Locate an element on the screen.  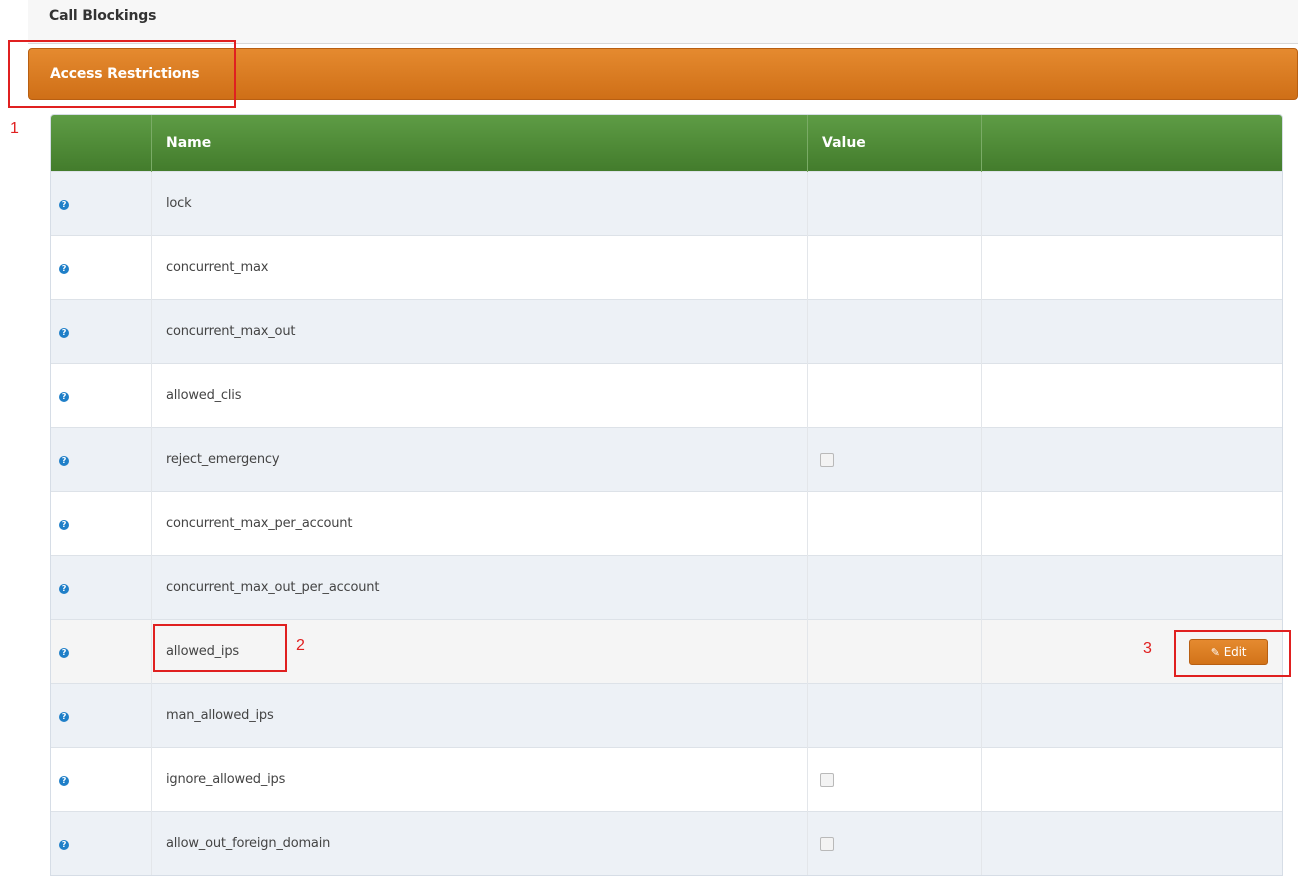
table-header-row: Name Value is located at coordinates (666, 143).